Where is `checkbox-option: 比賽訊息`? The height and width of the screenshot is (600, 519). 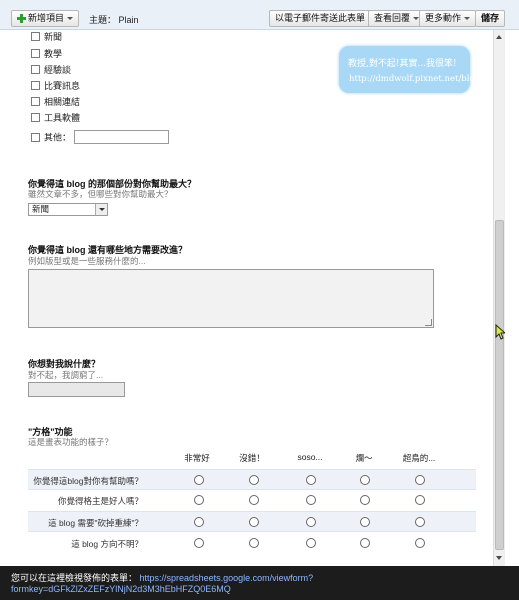
checkbox-option: 比賽訊息 is located at coordinates (55, 85).